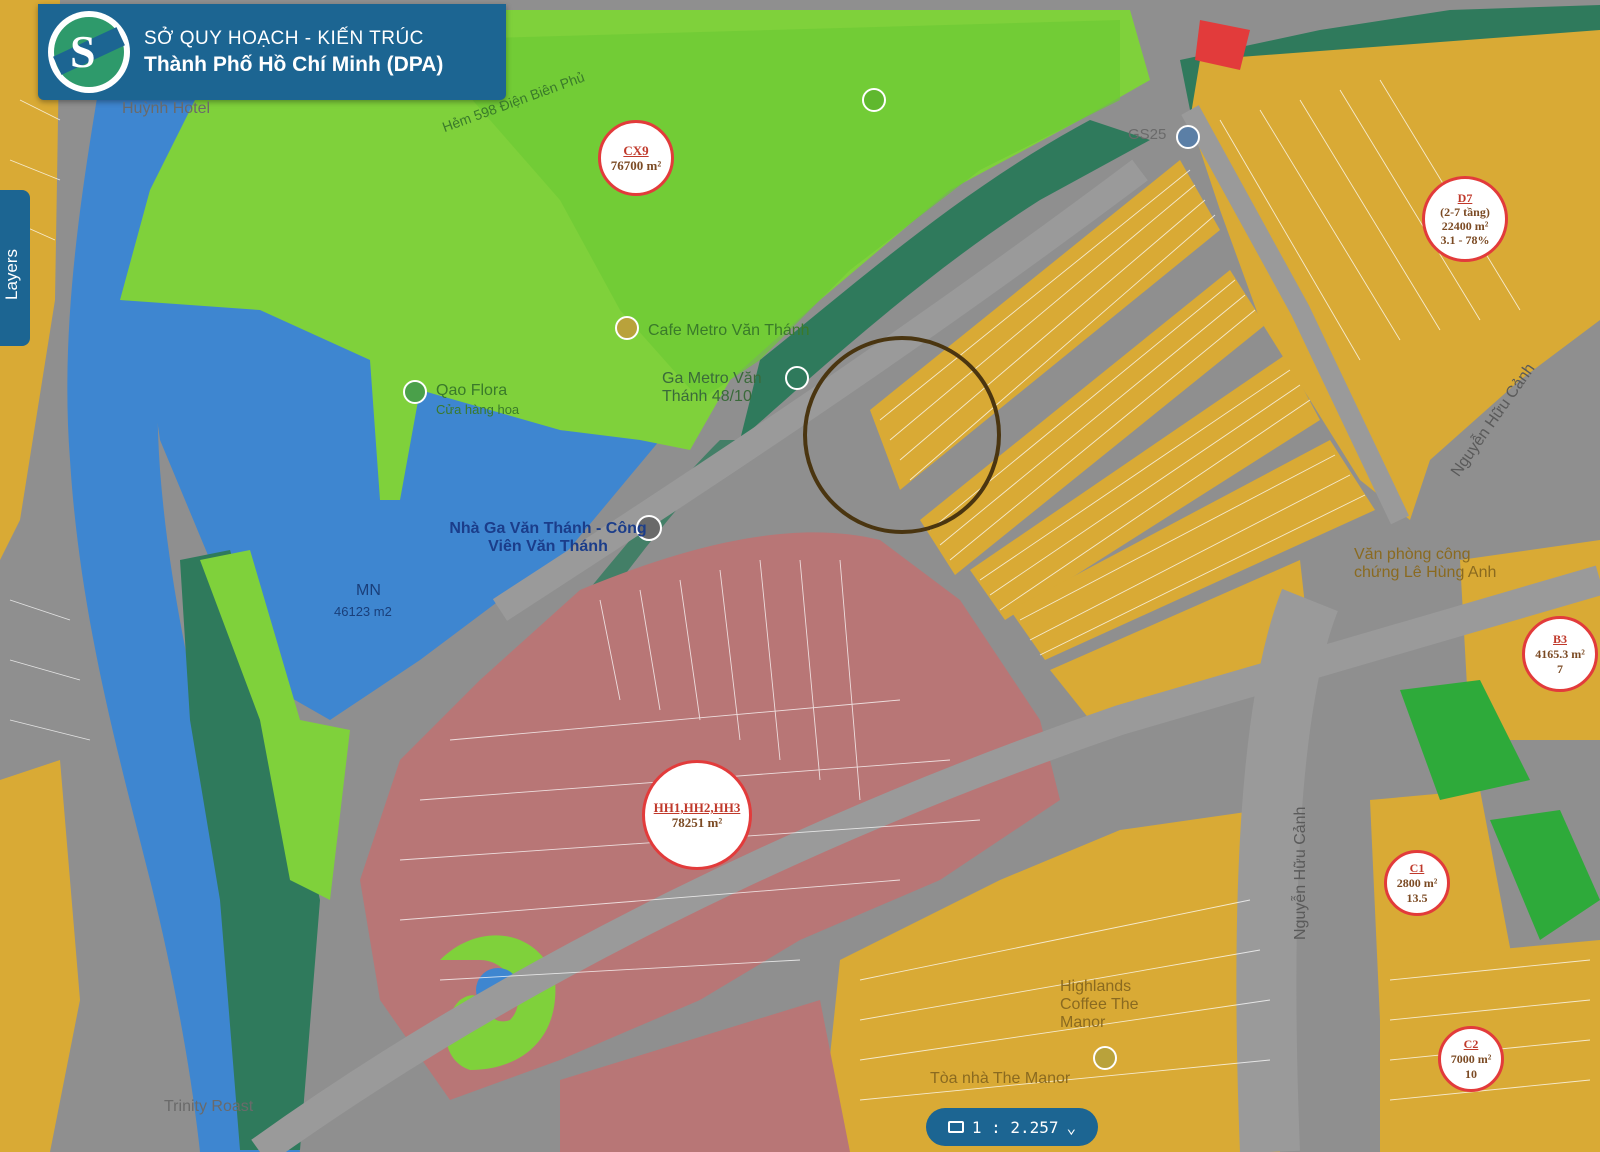 The image size is (1600, 1152). What do you see at coordinates (11, 274) in the screenshot?
I see `layers-label: Layers` at bounding box center [11, 274].